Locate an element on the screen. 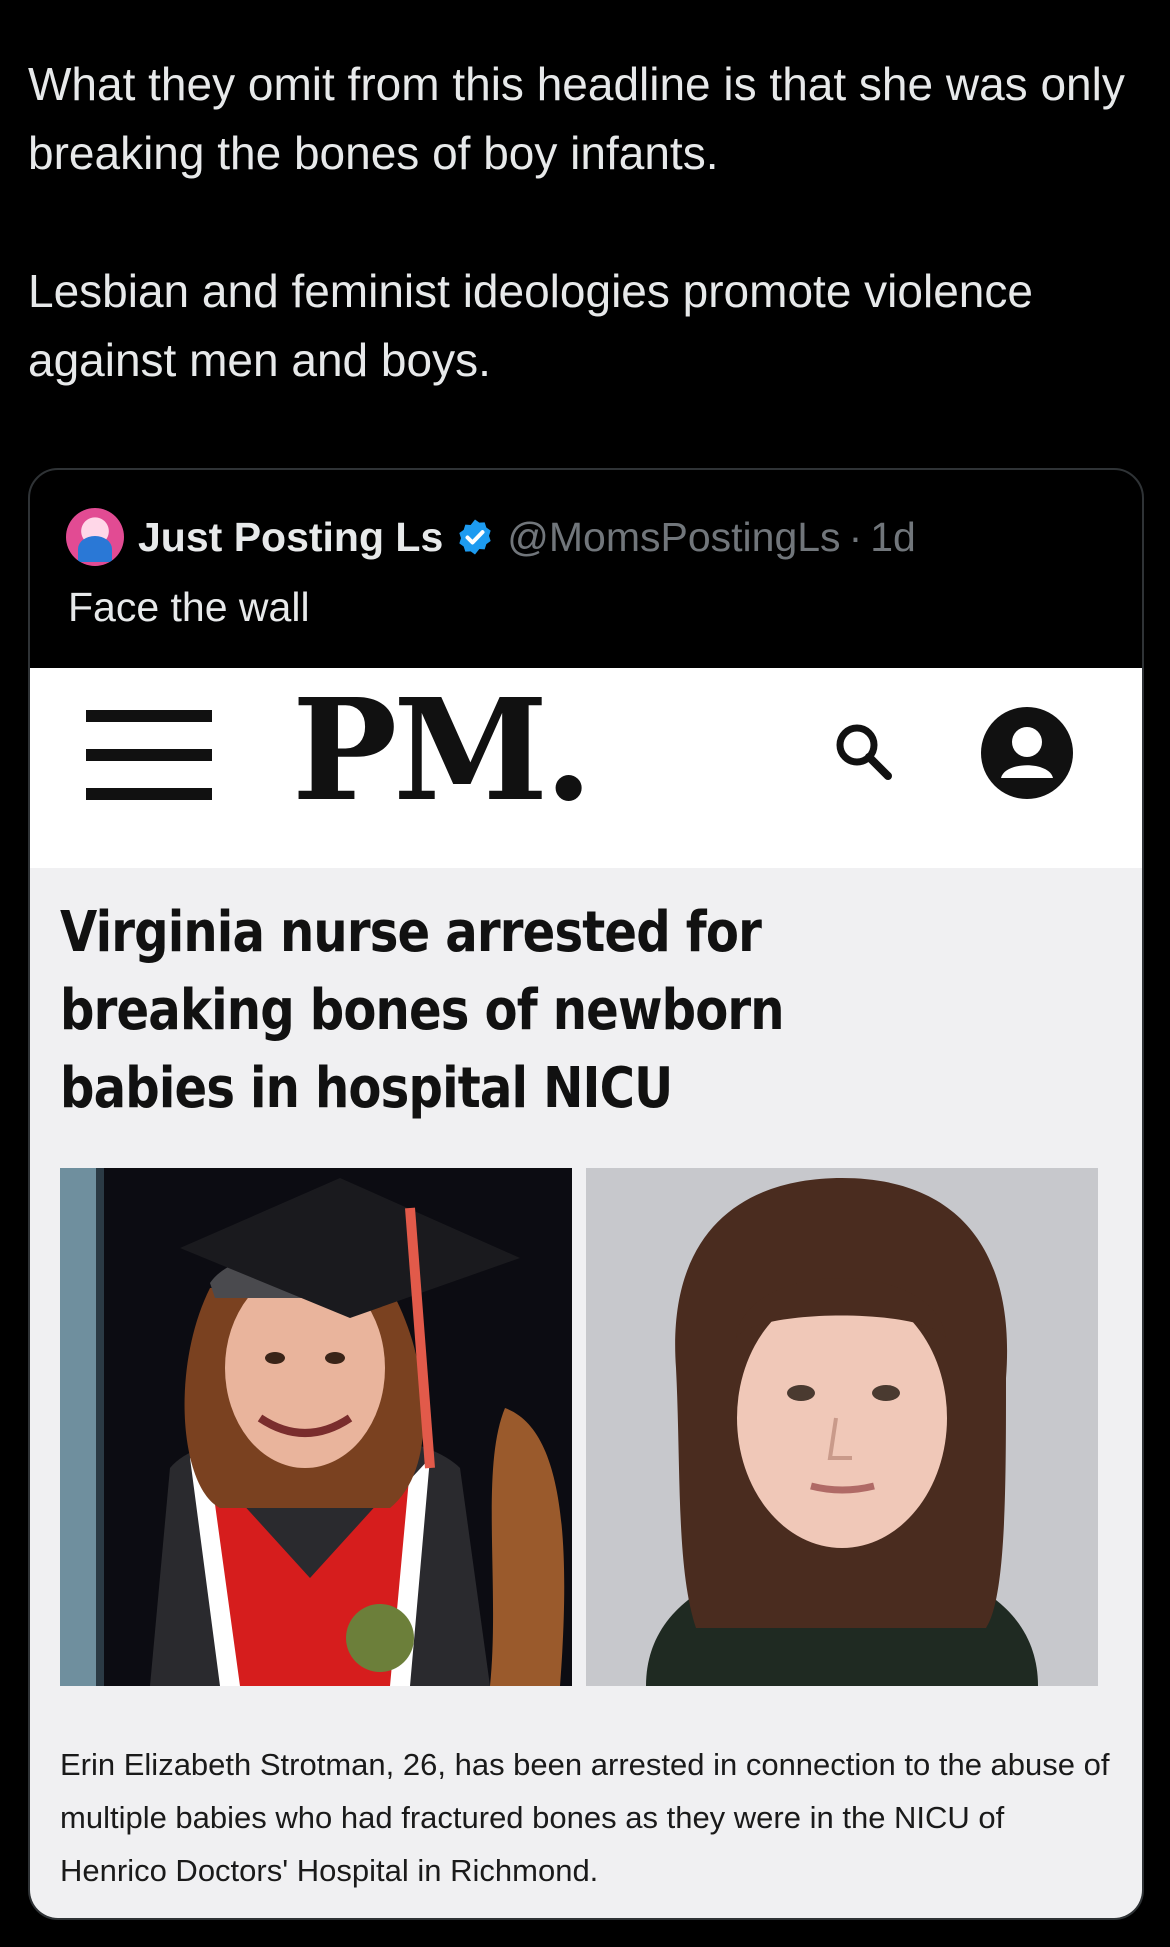 This screenshot has width=1170, height=1947. site-header: PM. is located at coordinates (586, 768).